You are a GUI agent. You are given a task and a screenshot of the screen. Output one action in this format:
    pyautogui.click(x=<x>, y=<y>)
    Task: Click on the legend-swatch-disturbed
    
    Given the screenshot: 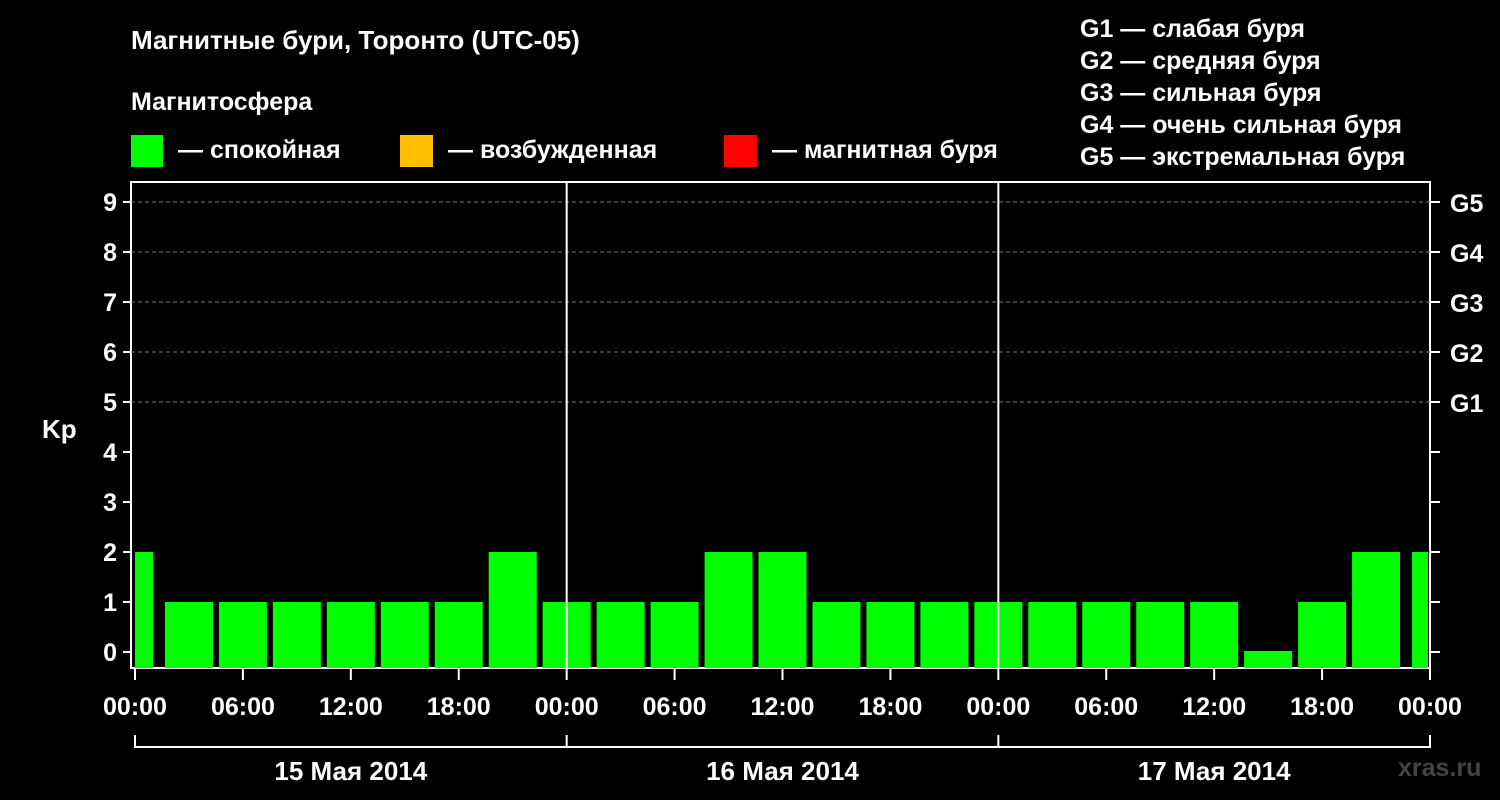 What is the action you would take?
    pyautogui.click(x=416, y=151)
    